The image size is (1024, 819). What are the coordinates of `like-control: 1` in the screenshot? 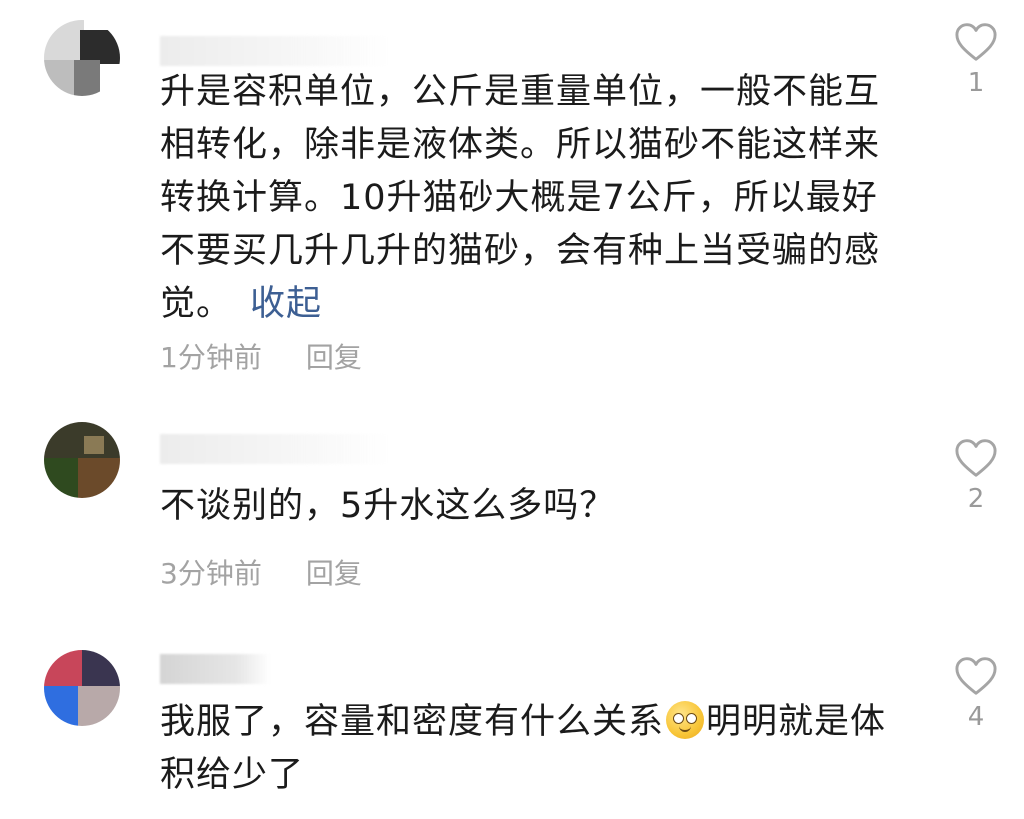 It's located at (976, 60).